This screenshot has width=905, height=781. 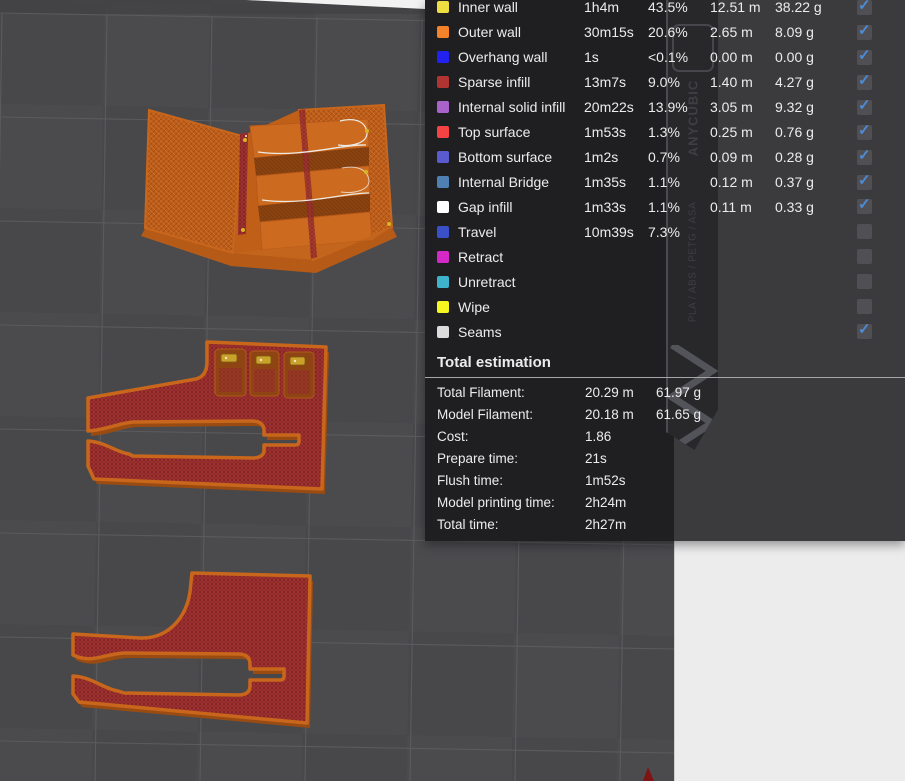 I want to click on total-label: Flush time:, so click(x=470, y=480).